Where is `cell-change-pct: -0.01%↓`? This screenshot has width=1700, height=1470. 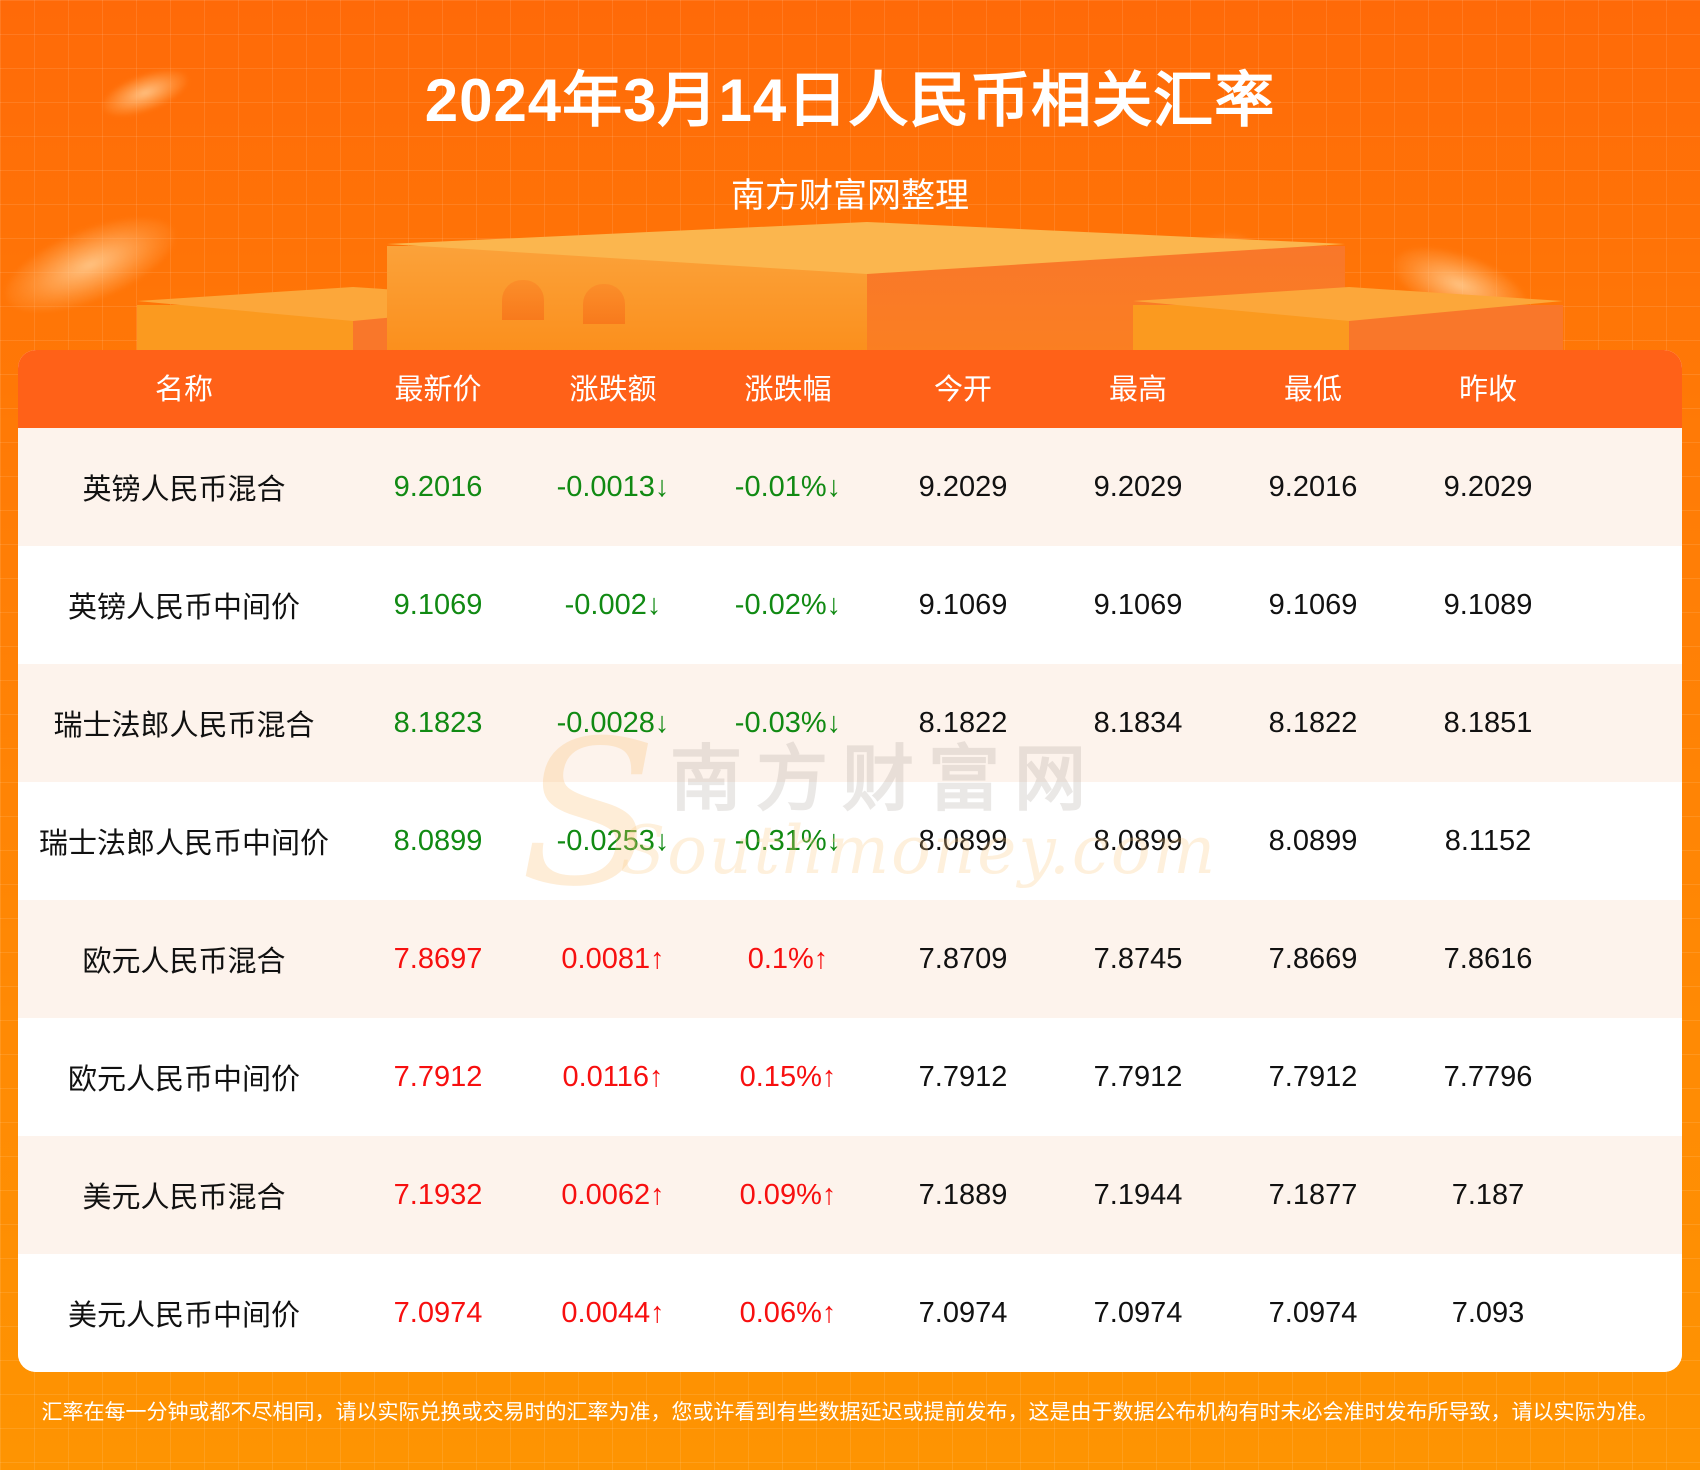 cell-change-pct: -0.01%↓ is located at coordinates (788, 486).